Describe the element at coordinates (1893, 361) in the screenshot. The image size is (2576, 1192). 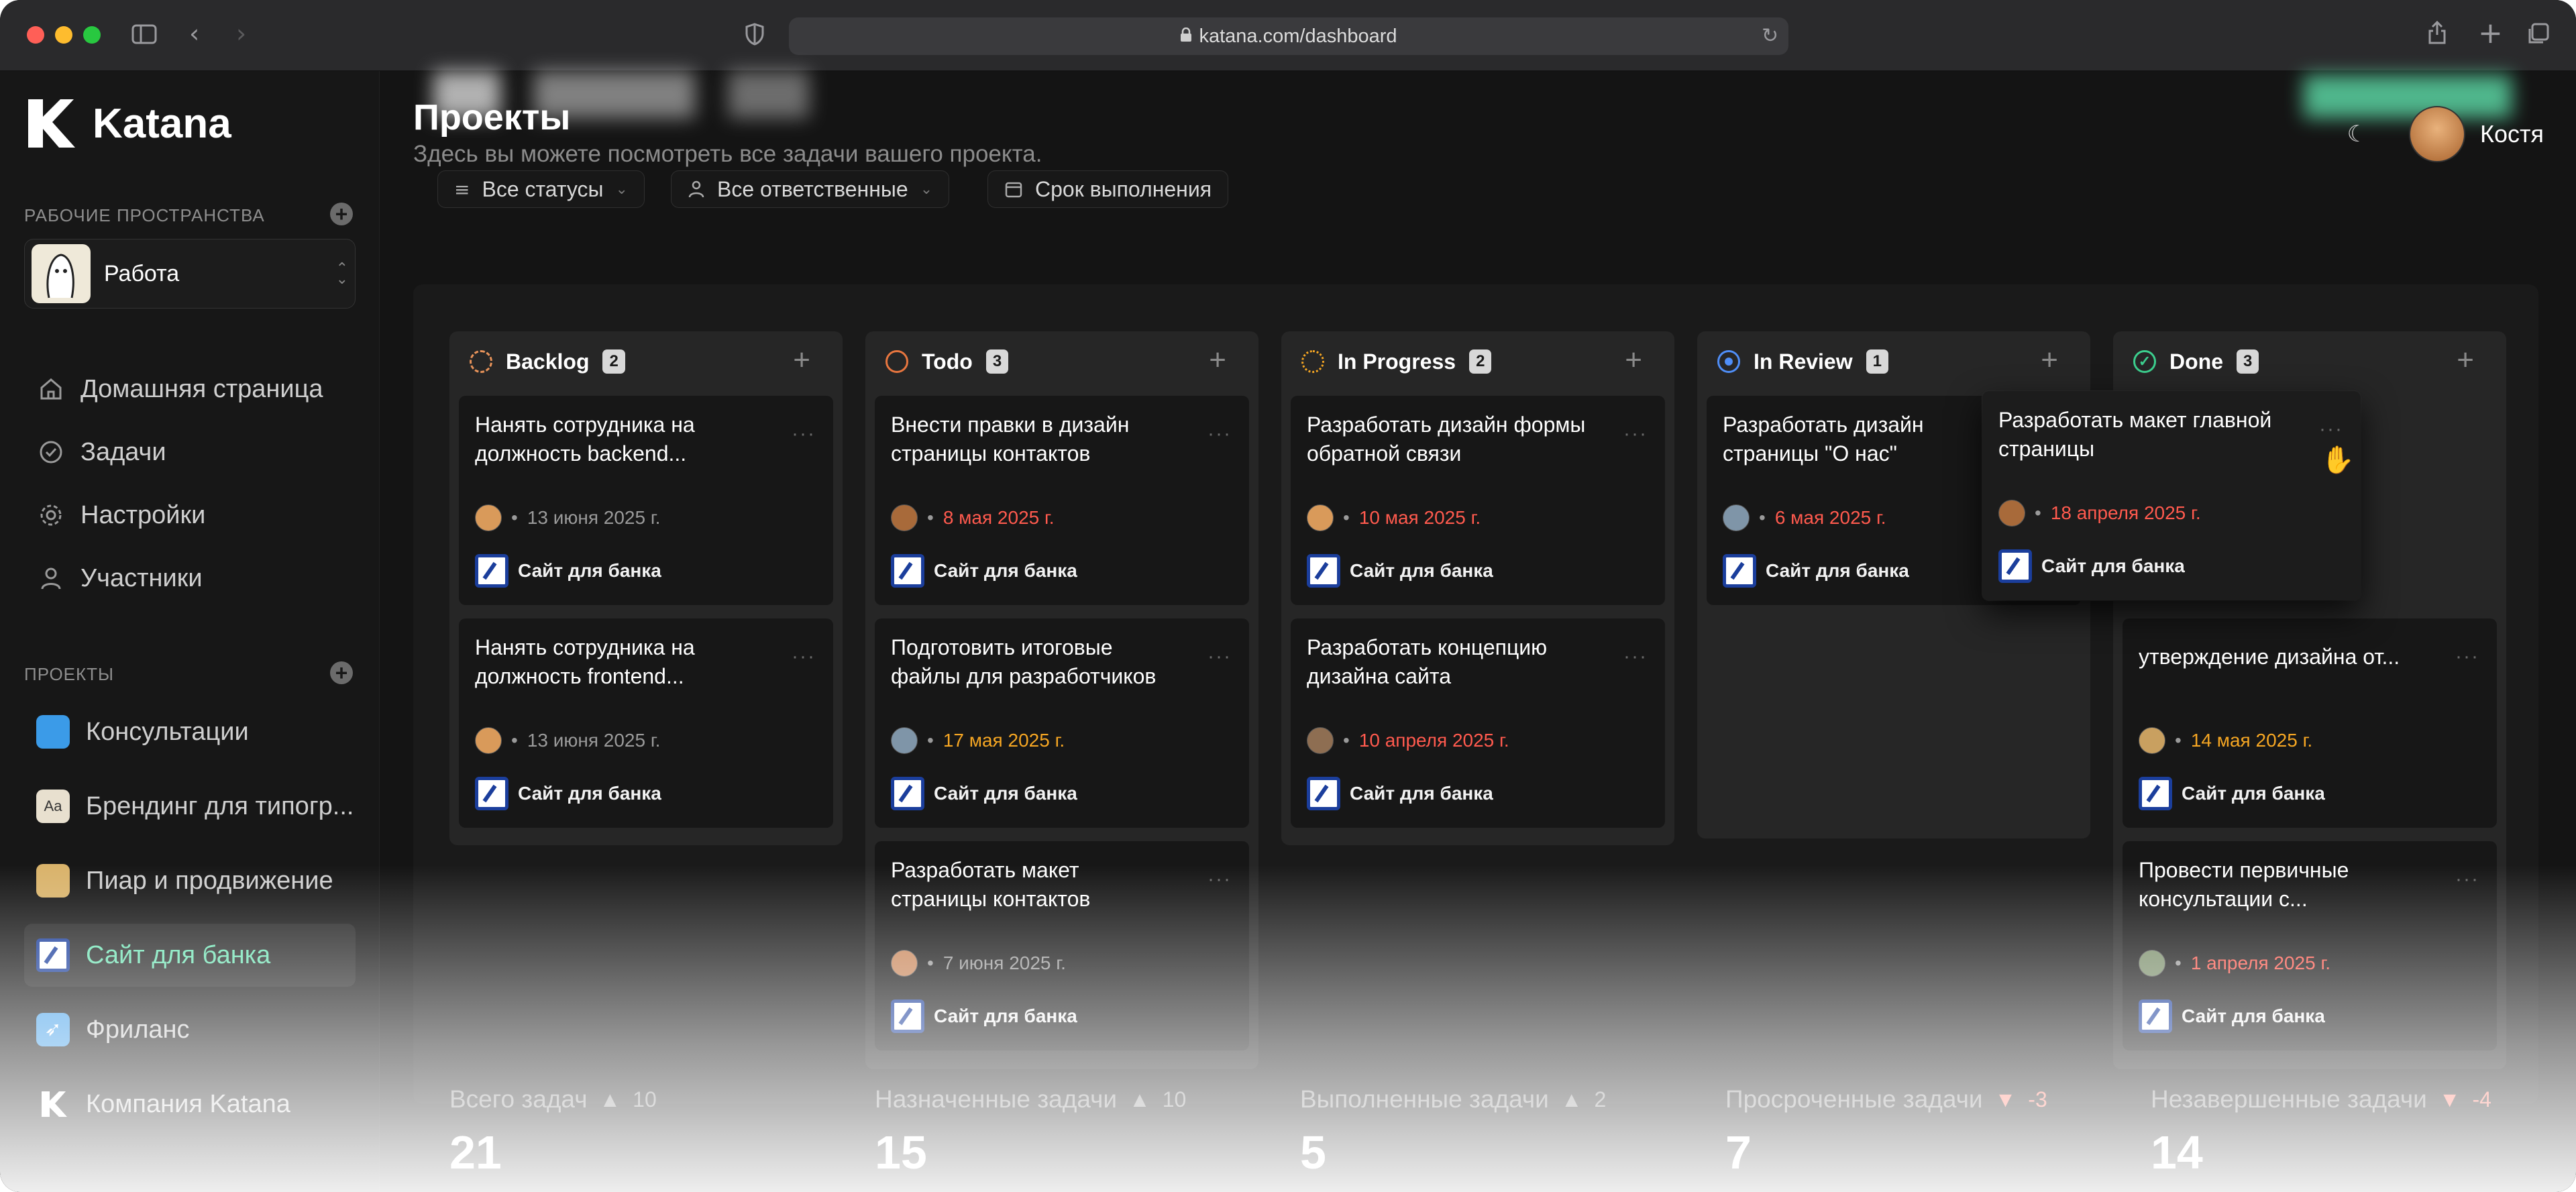
I see `column-header: In Review 1 +` at that location.